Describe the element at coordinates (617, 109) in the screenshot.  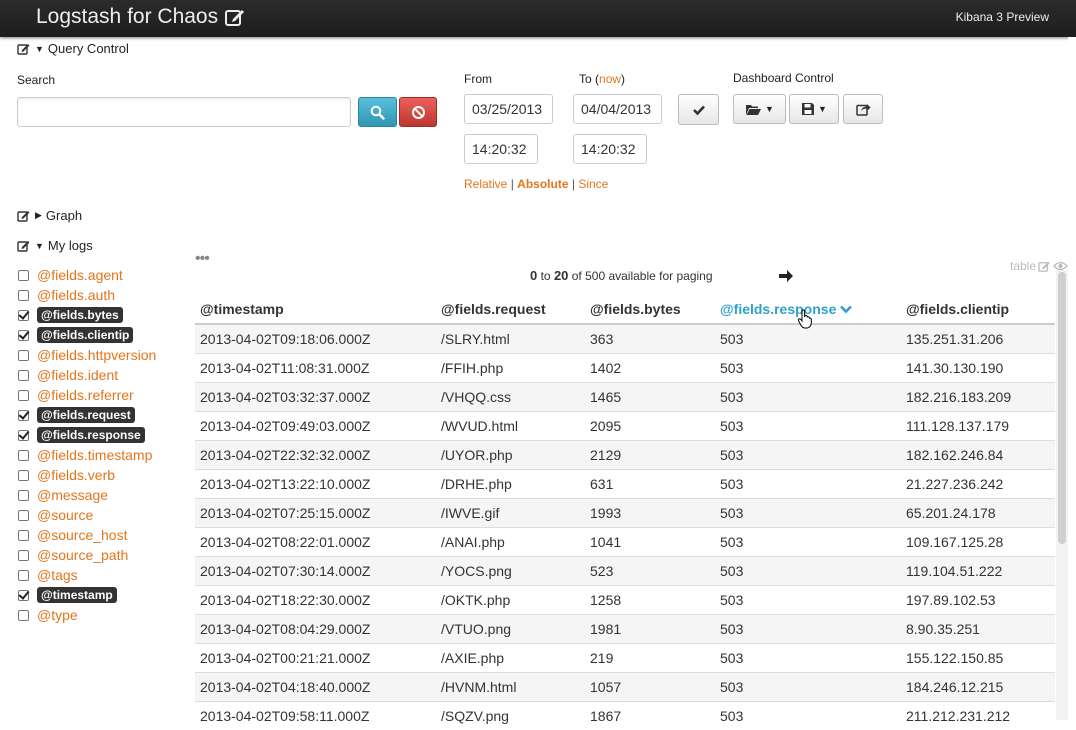
I see `to-date-input: 04/04/2013` at that location.